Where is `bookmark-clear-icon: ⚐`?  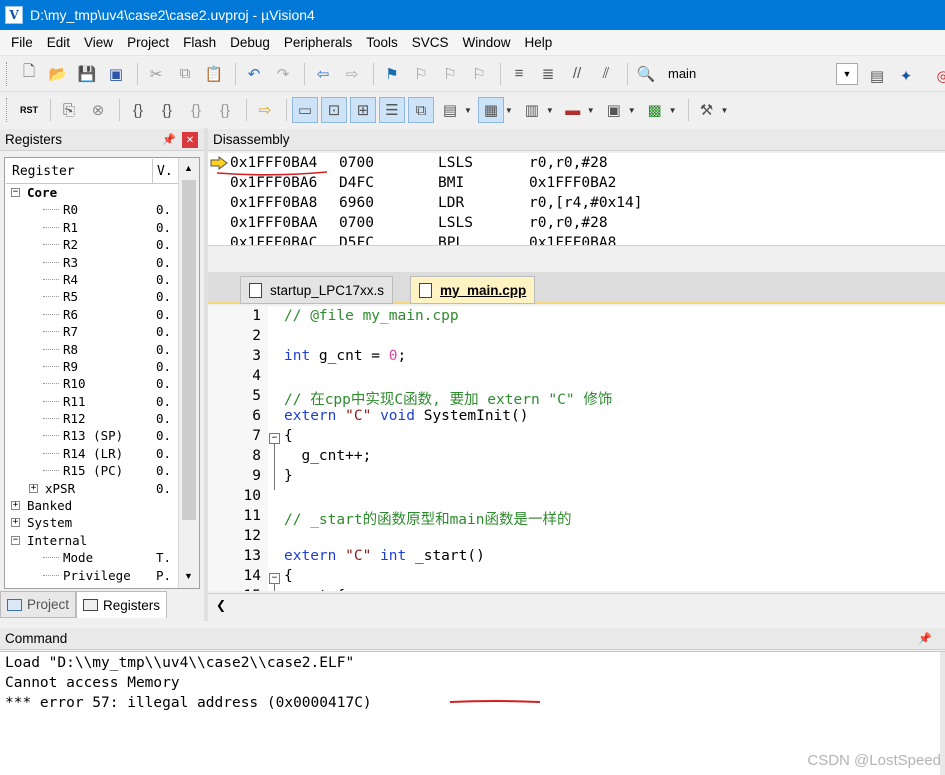
bookmark-clear-icon: ⚐ is located at coordinates (479, 74).